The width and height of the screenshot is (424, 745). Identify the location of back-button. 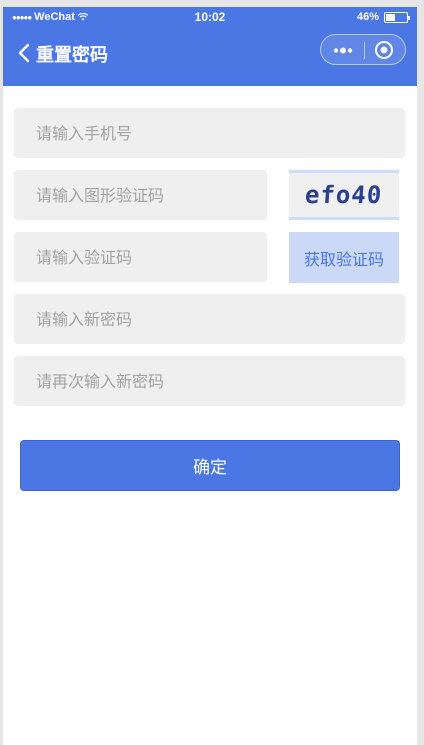
(24, 53).